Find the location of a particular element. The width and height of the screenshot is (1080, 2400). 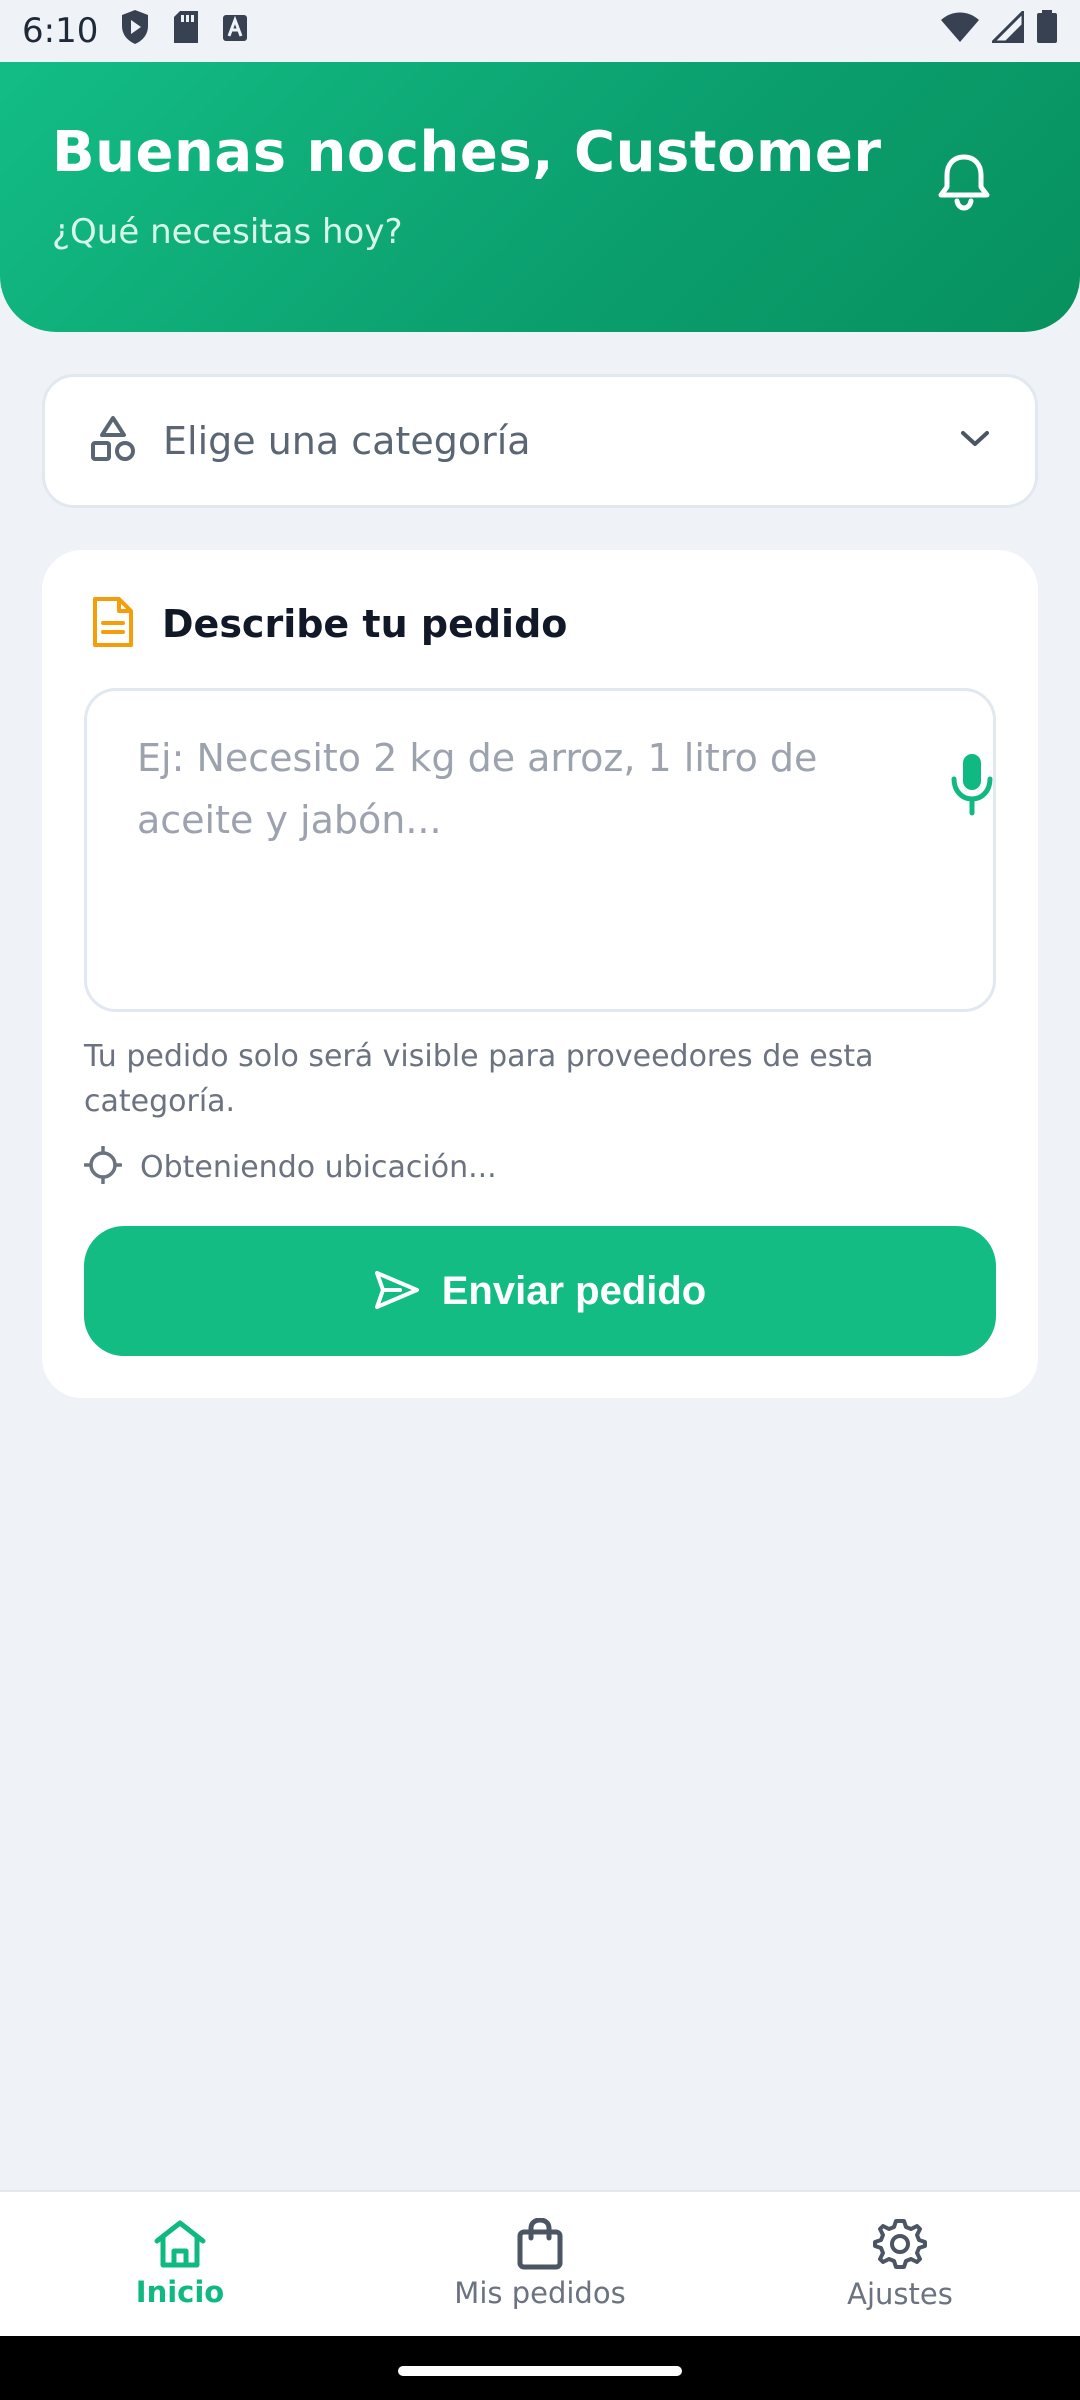

send-icon is located at coordinates (397, 1291).